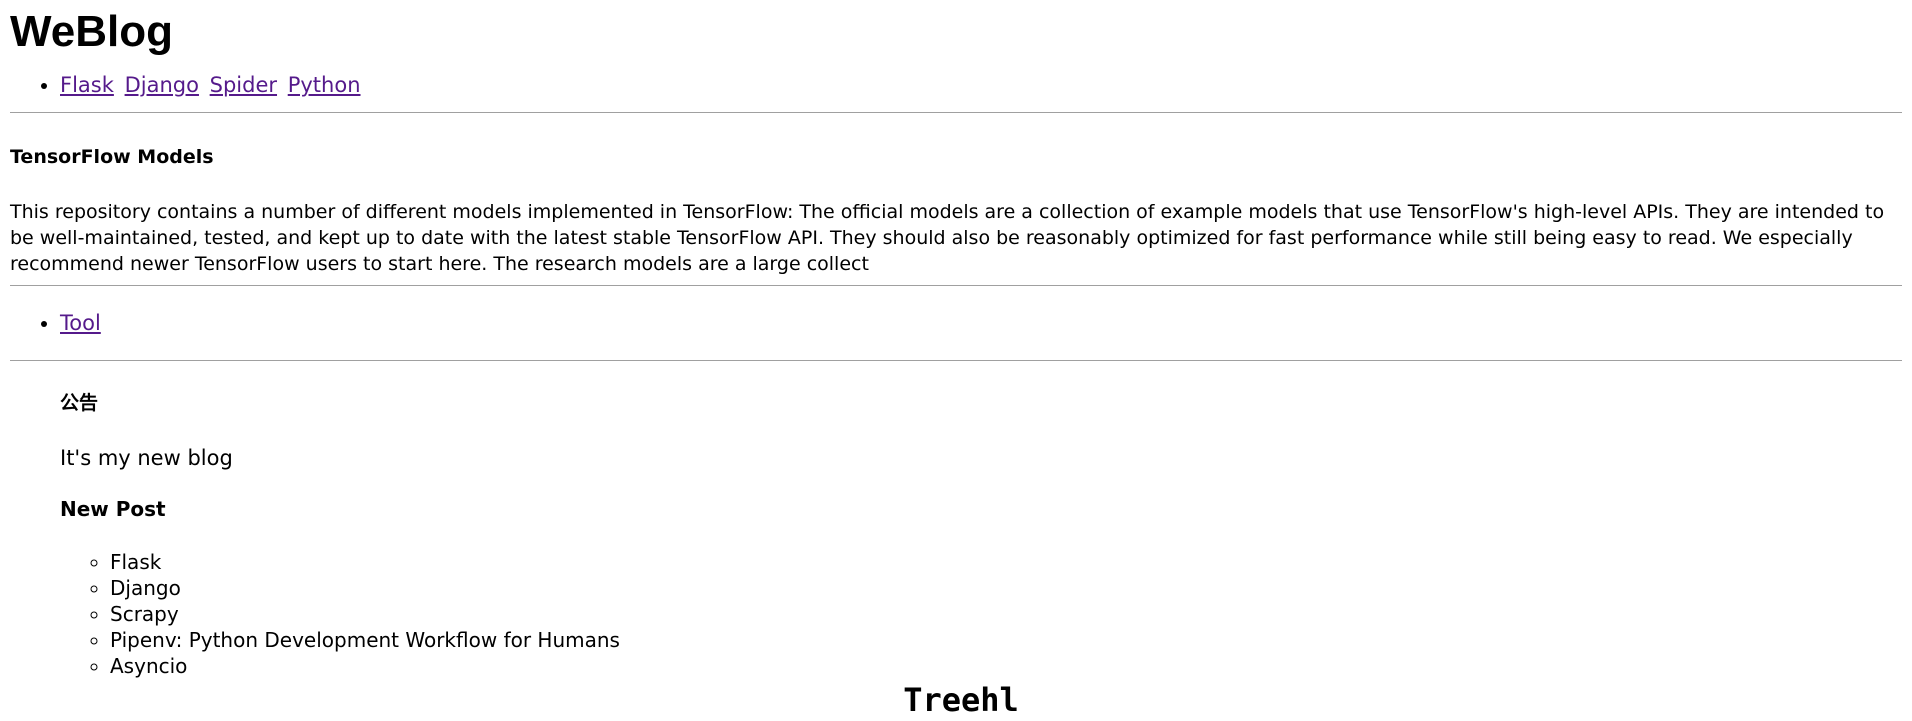 The image size is (1912, 721). What do you see at coordinates (146, 458) in the screenshot?
I see `notice-text: It's my new blog` at bounding box center [146, 458].